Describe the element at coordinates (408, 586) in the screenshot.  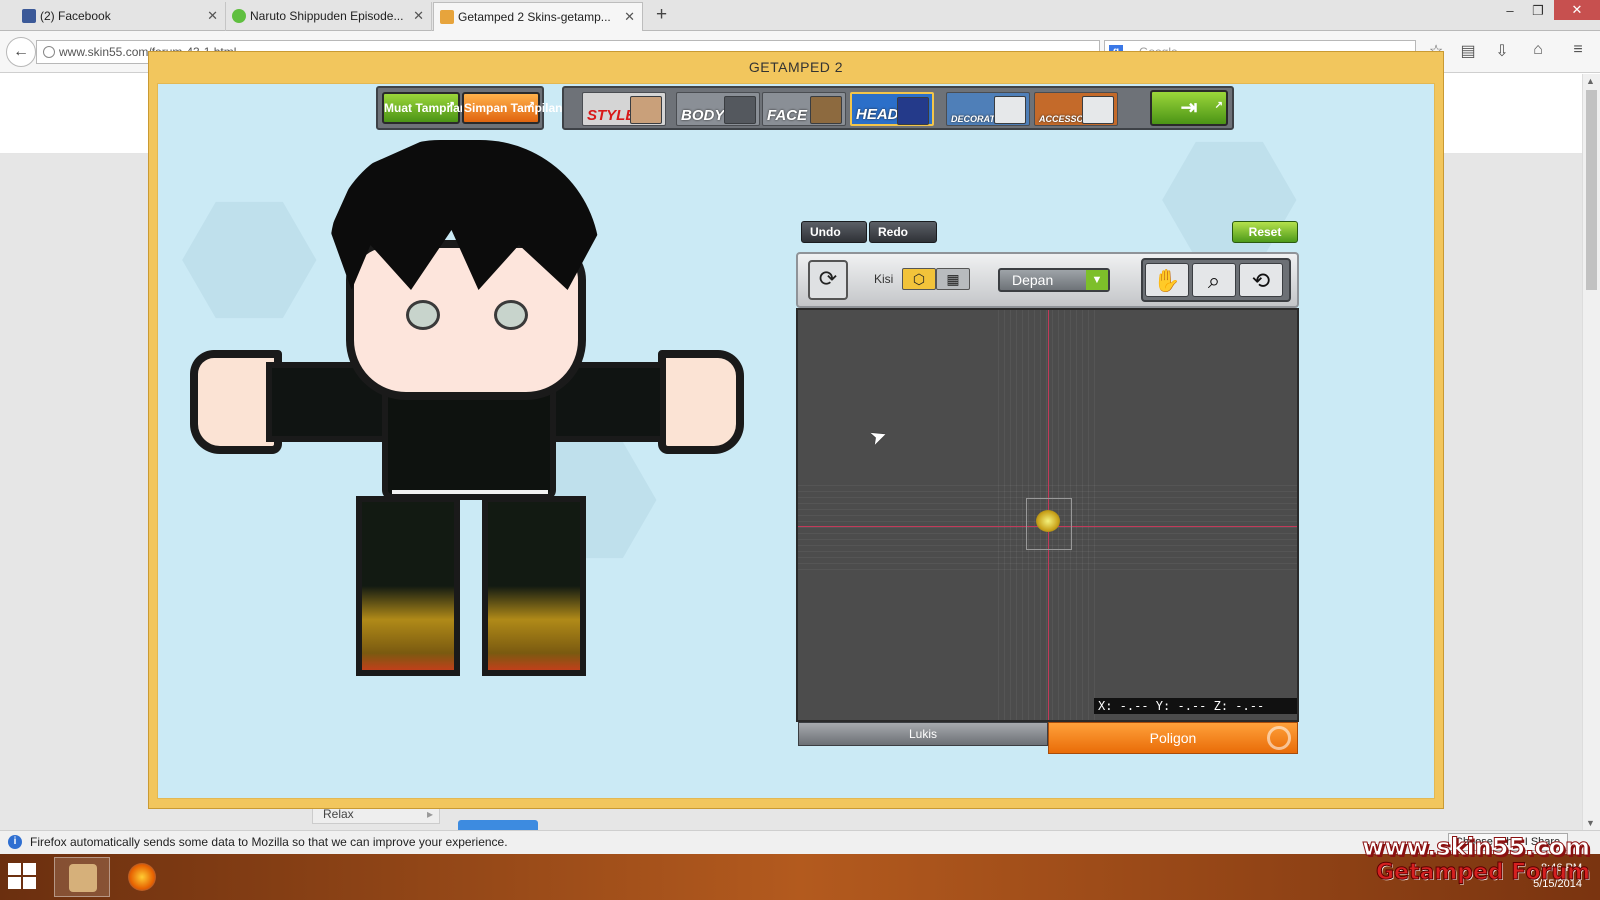
I see `left-leg` at that location.